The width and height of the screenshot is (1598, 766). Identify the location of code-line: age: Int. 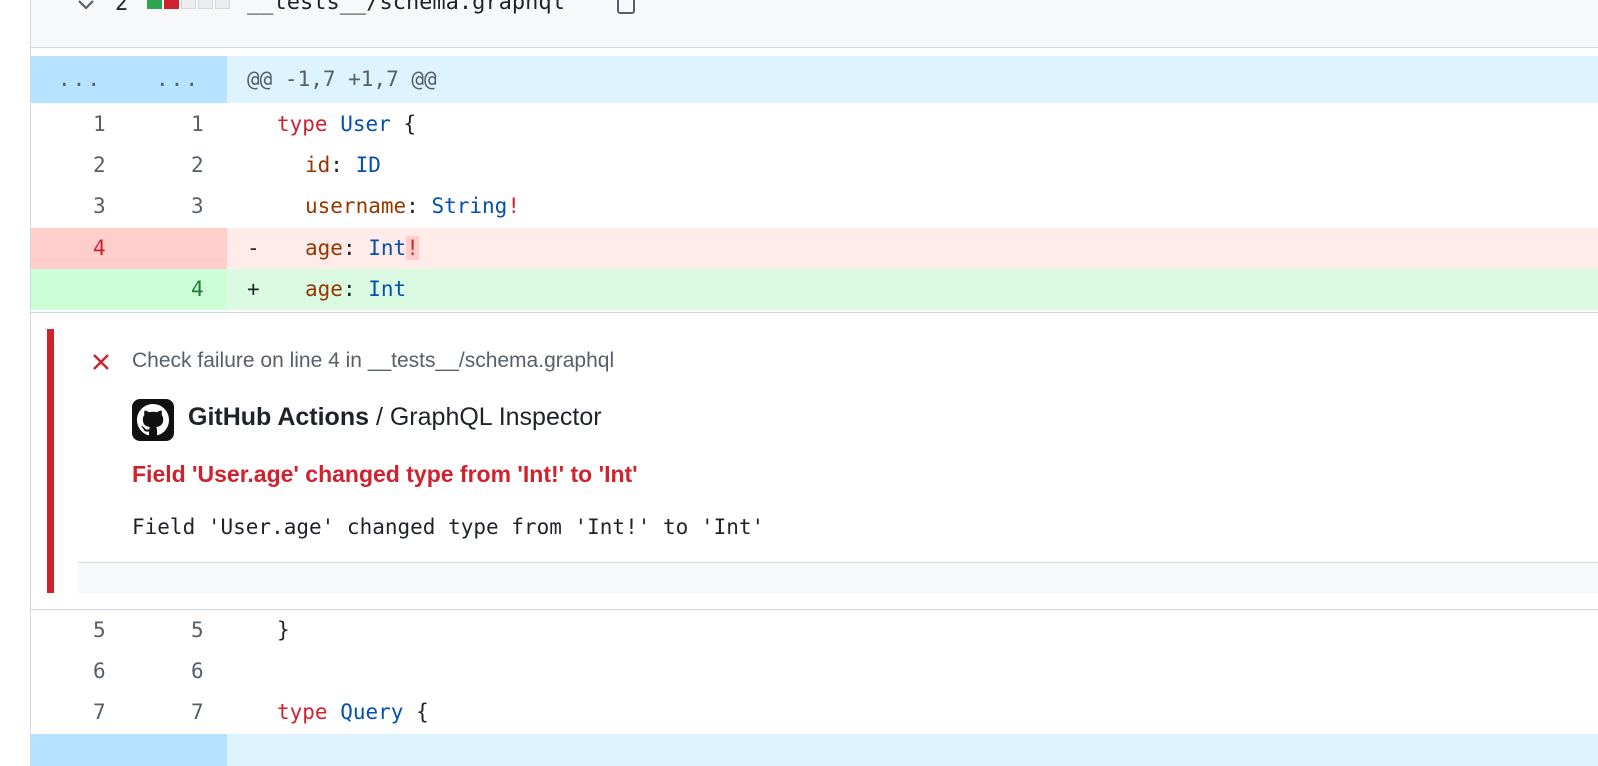
(355, 289).